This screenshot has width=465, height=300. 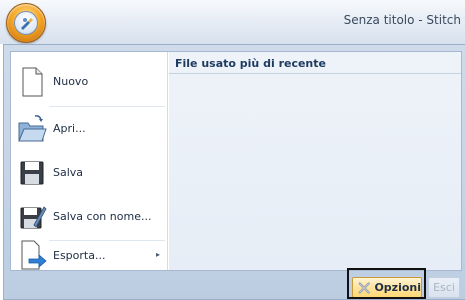 I want to click on application-button, so click(x=26, y=23).